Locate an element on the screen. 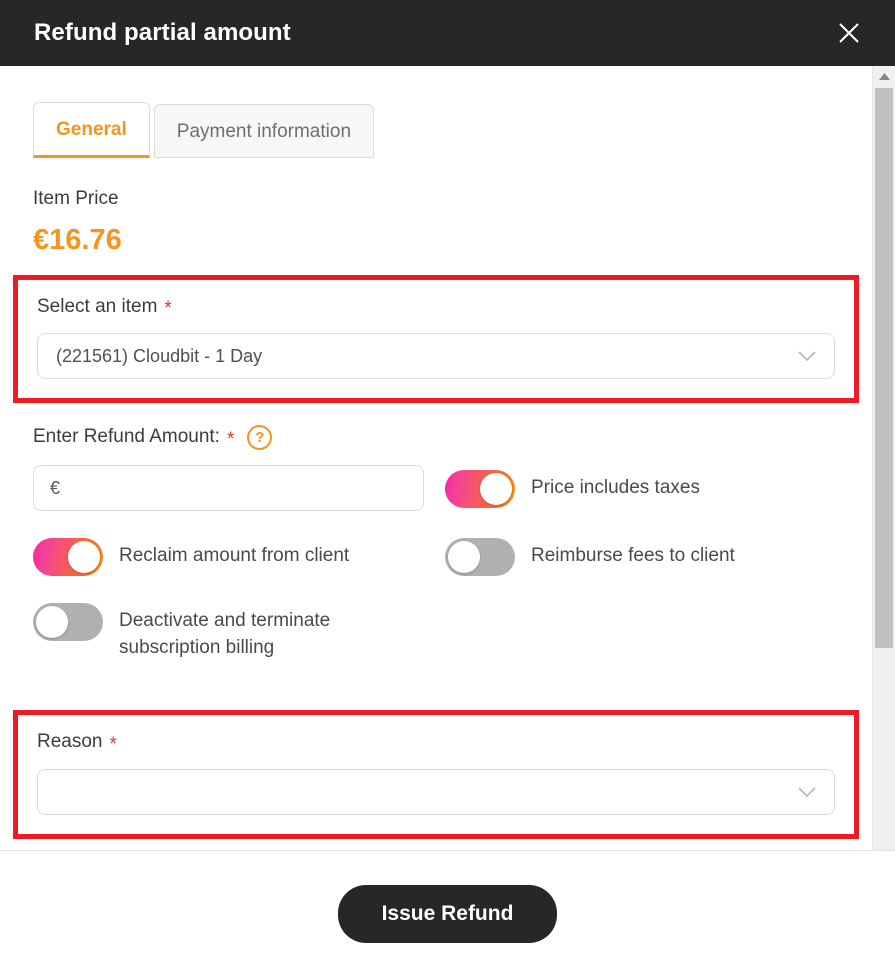 This screenshot has height=977, width=895. reason-highlight: Reason * is located at coordinates (436, 775).